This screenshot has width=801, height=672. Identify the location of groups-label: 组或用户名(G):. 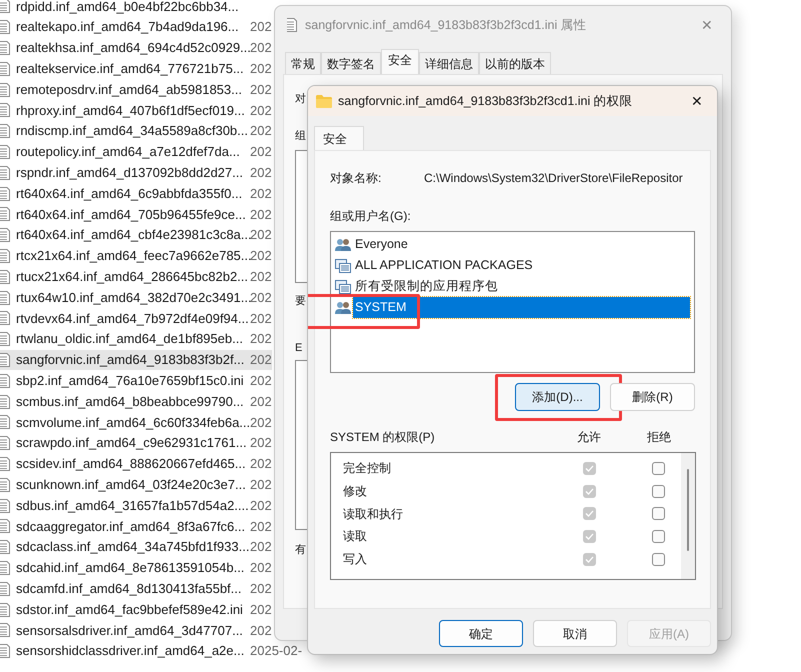
(371, 216).